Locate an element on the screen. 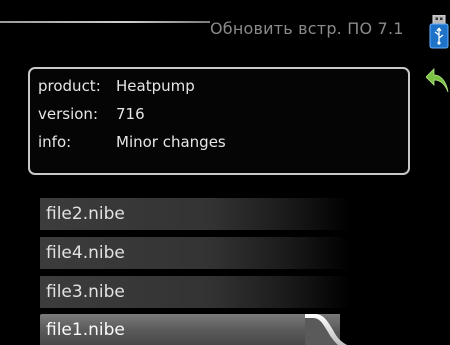 The height and width of the screenshot is (345, 450). selection-tab-shape is located at coordinates (326, 329).